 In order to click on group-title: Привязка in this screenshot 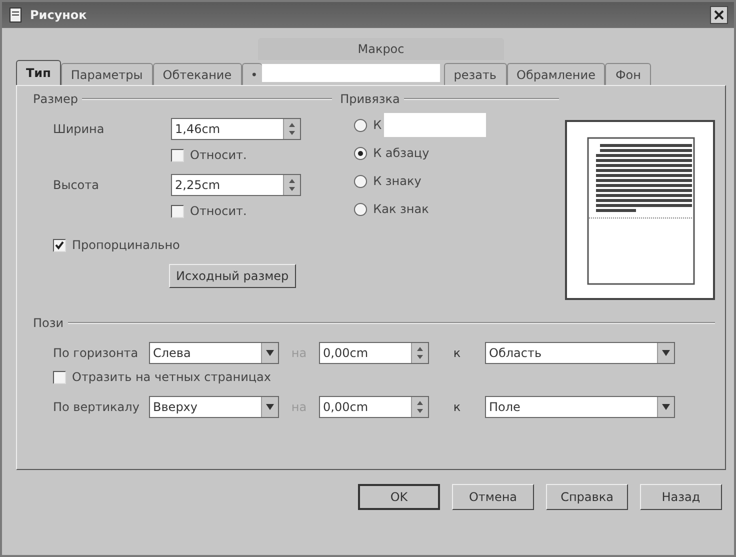, I will do `click(370, 99)`.